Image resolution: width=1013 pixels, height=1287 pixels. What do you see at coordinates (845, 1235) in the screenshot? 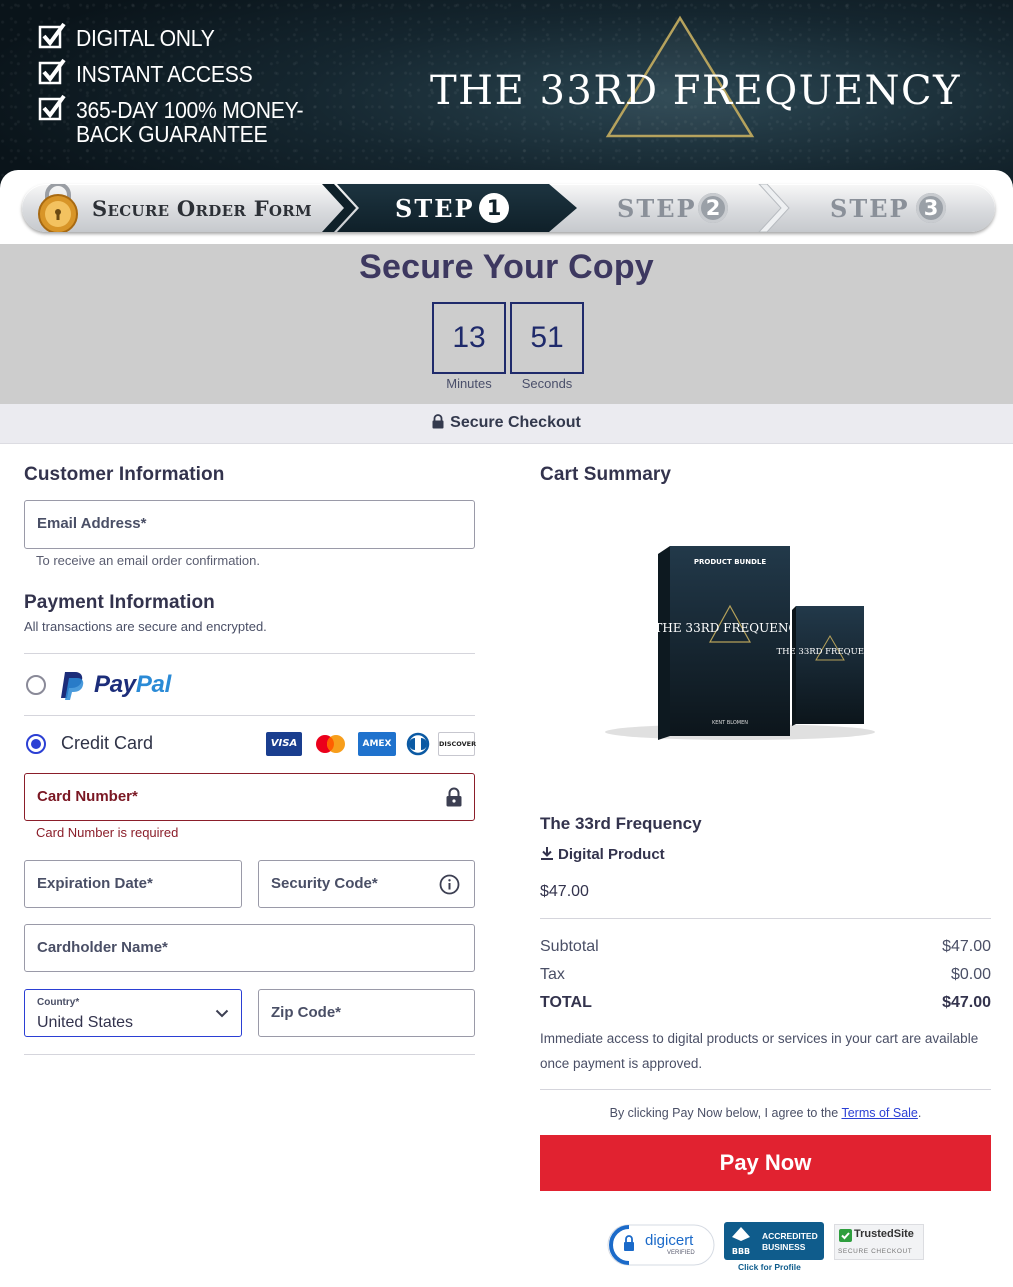
I see `trustedsite-check-icon` at bounding box center [845, 1235].